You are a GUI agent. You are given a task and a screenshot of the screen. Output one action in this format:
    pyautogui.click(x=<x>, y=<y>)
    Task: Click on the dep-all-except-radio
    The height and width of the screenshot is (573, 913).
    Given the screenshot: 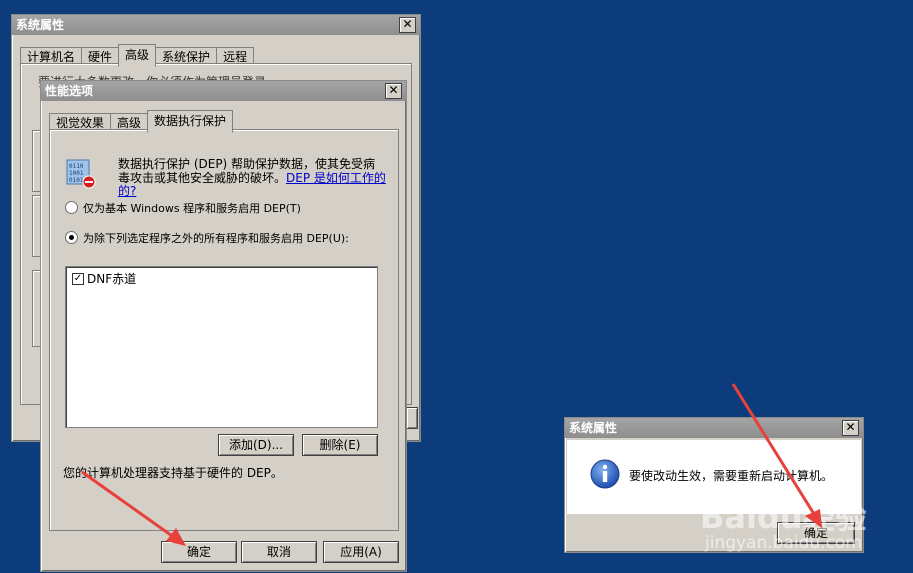 What is the action you would take?
    pyautogui.click(x=71, y=237)
    